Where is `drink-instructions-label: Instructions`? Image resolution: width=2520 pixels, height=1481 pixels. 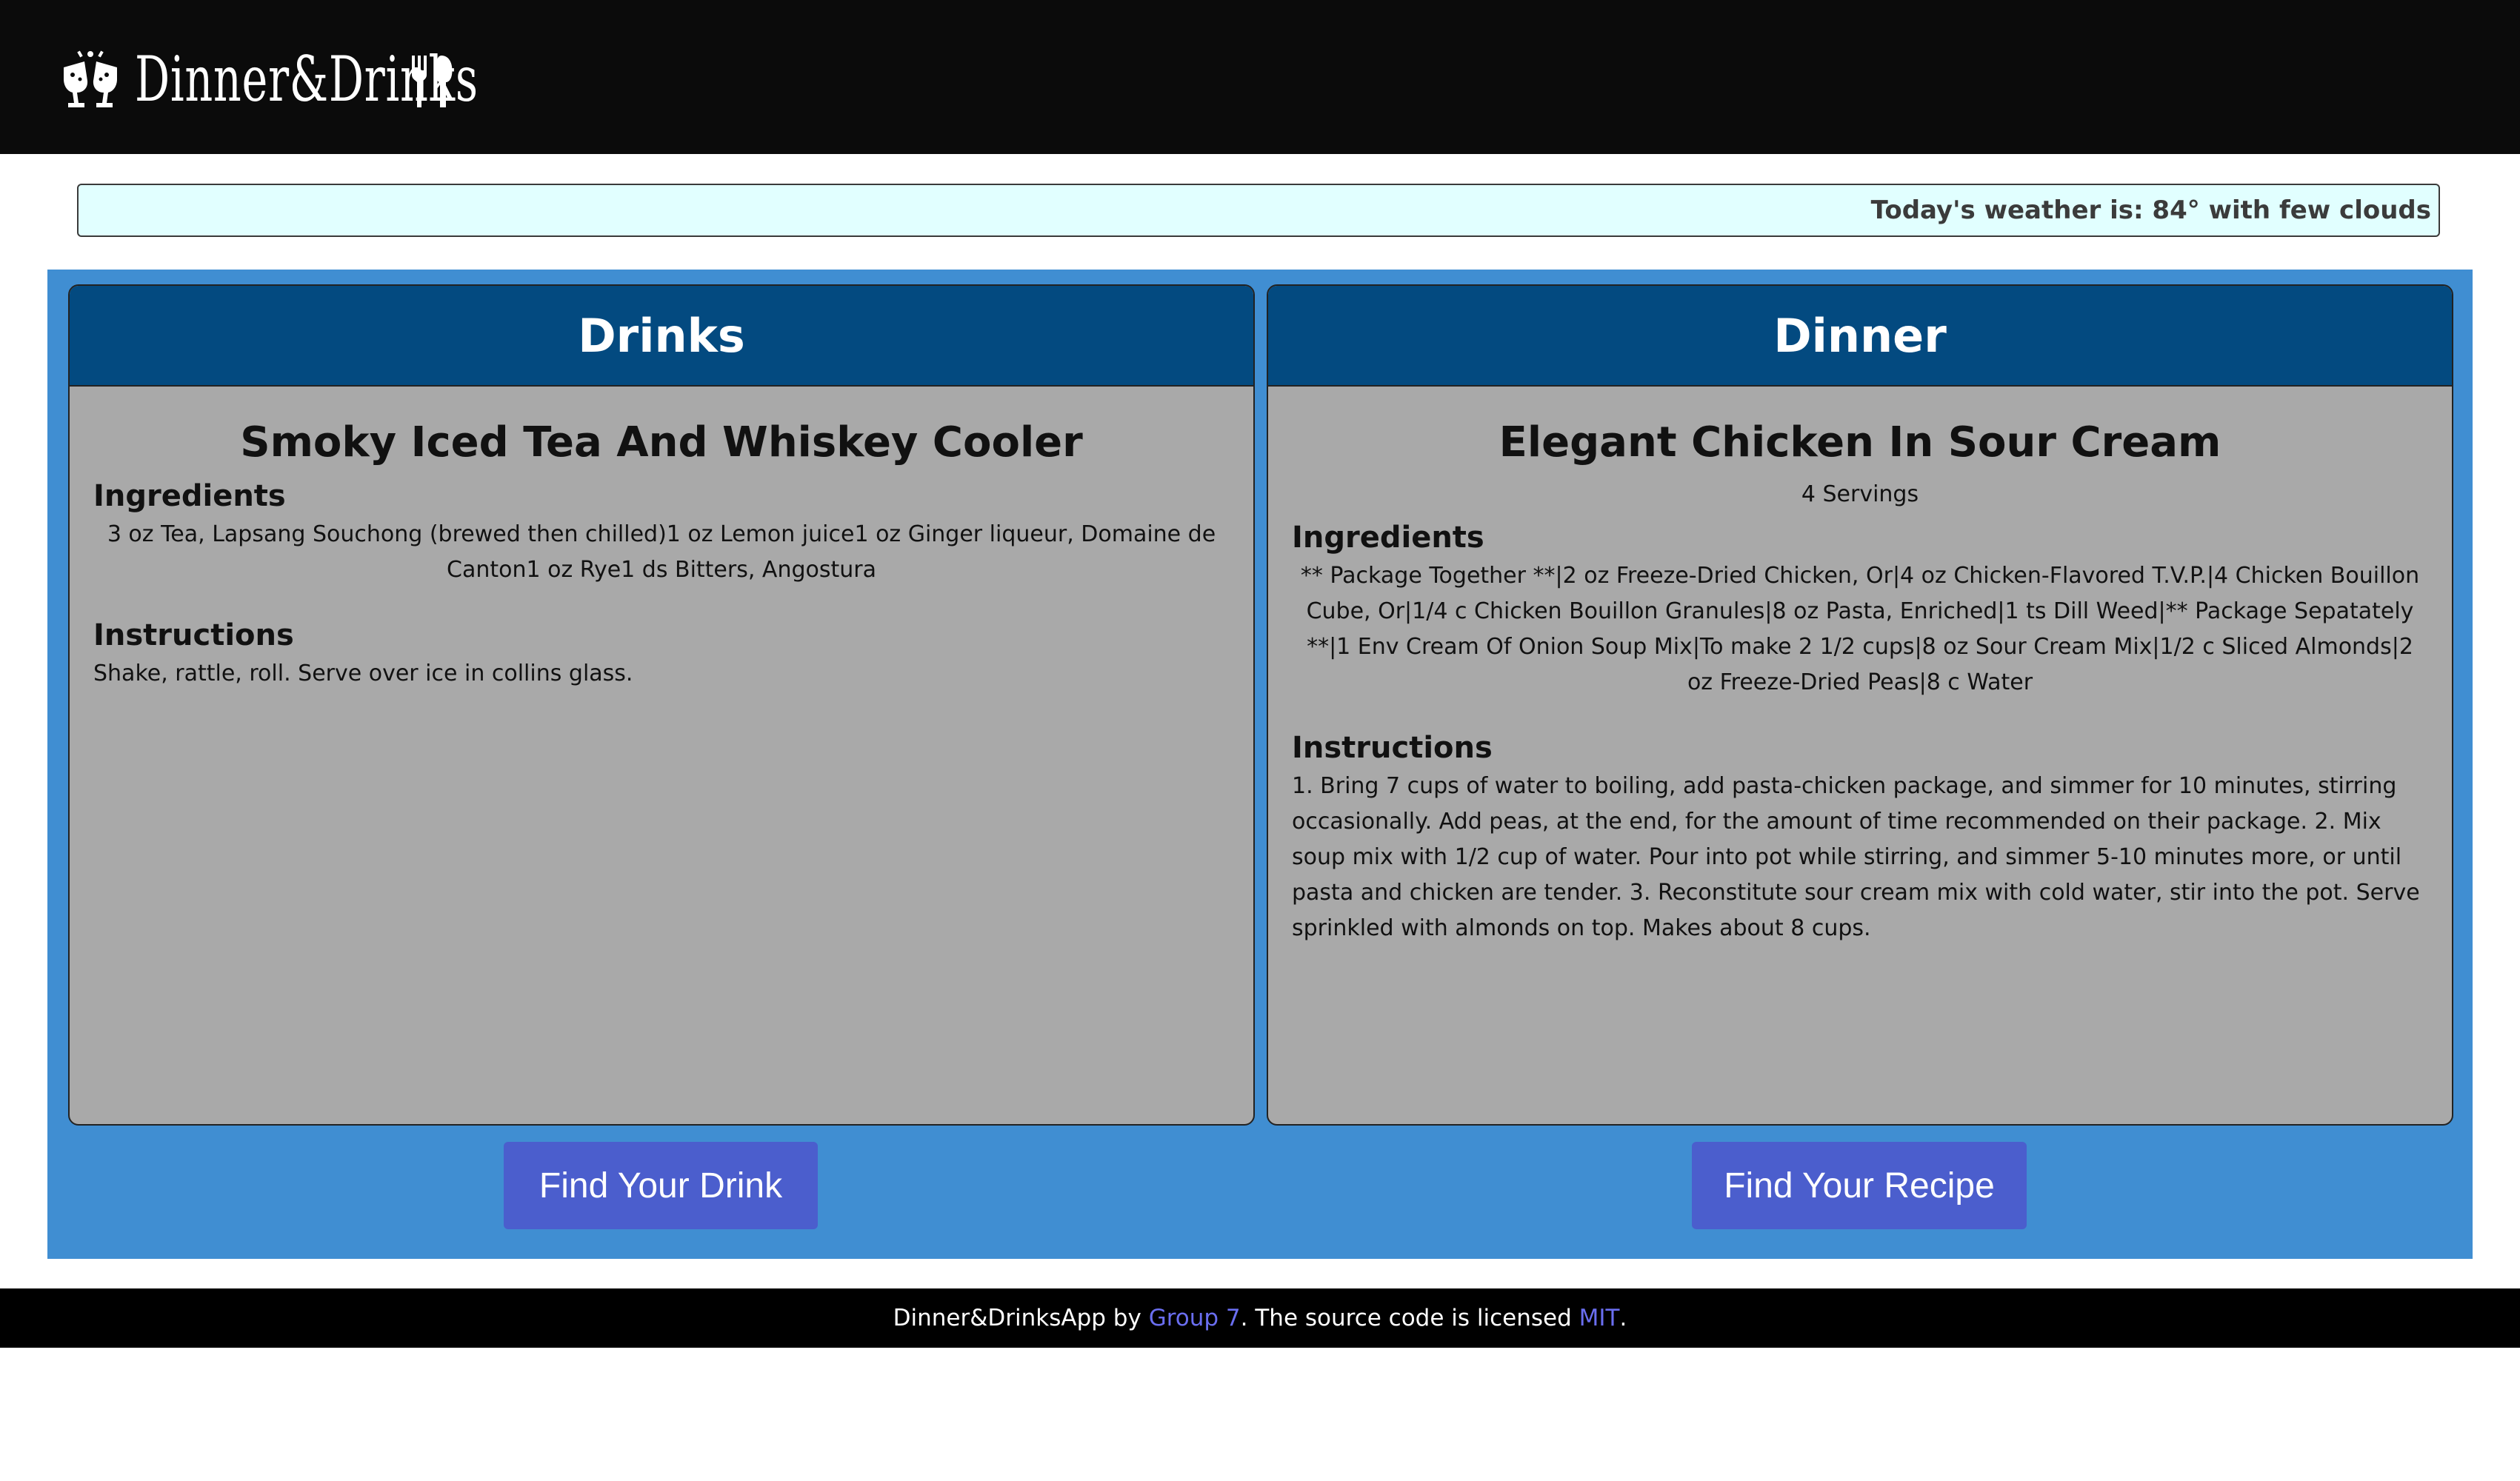 drink-instructions-label: Instructions is located at coordinates (193, 635).